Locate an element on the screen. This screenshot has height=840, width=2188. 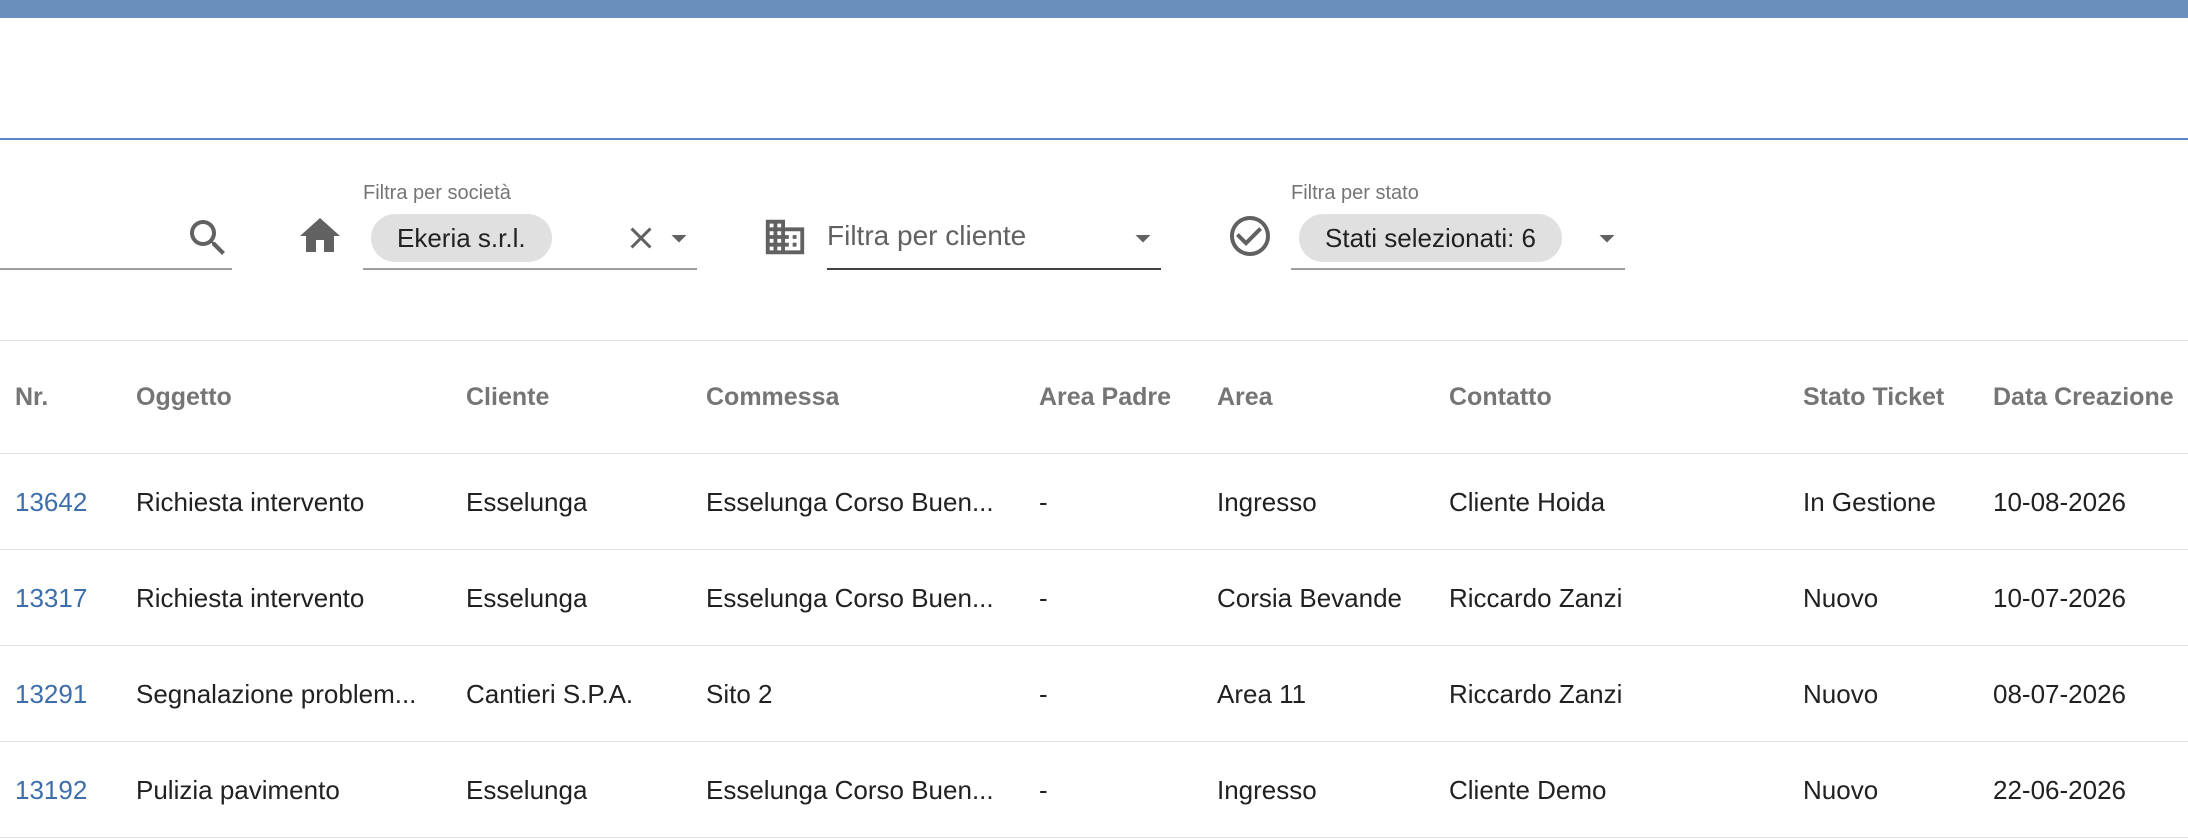
status-filter: Filtra per stato Stati selezionati: 6 is located at coordinates (1458, 225).